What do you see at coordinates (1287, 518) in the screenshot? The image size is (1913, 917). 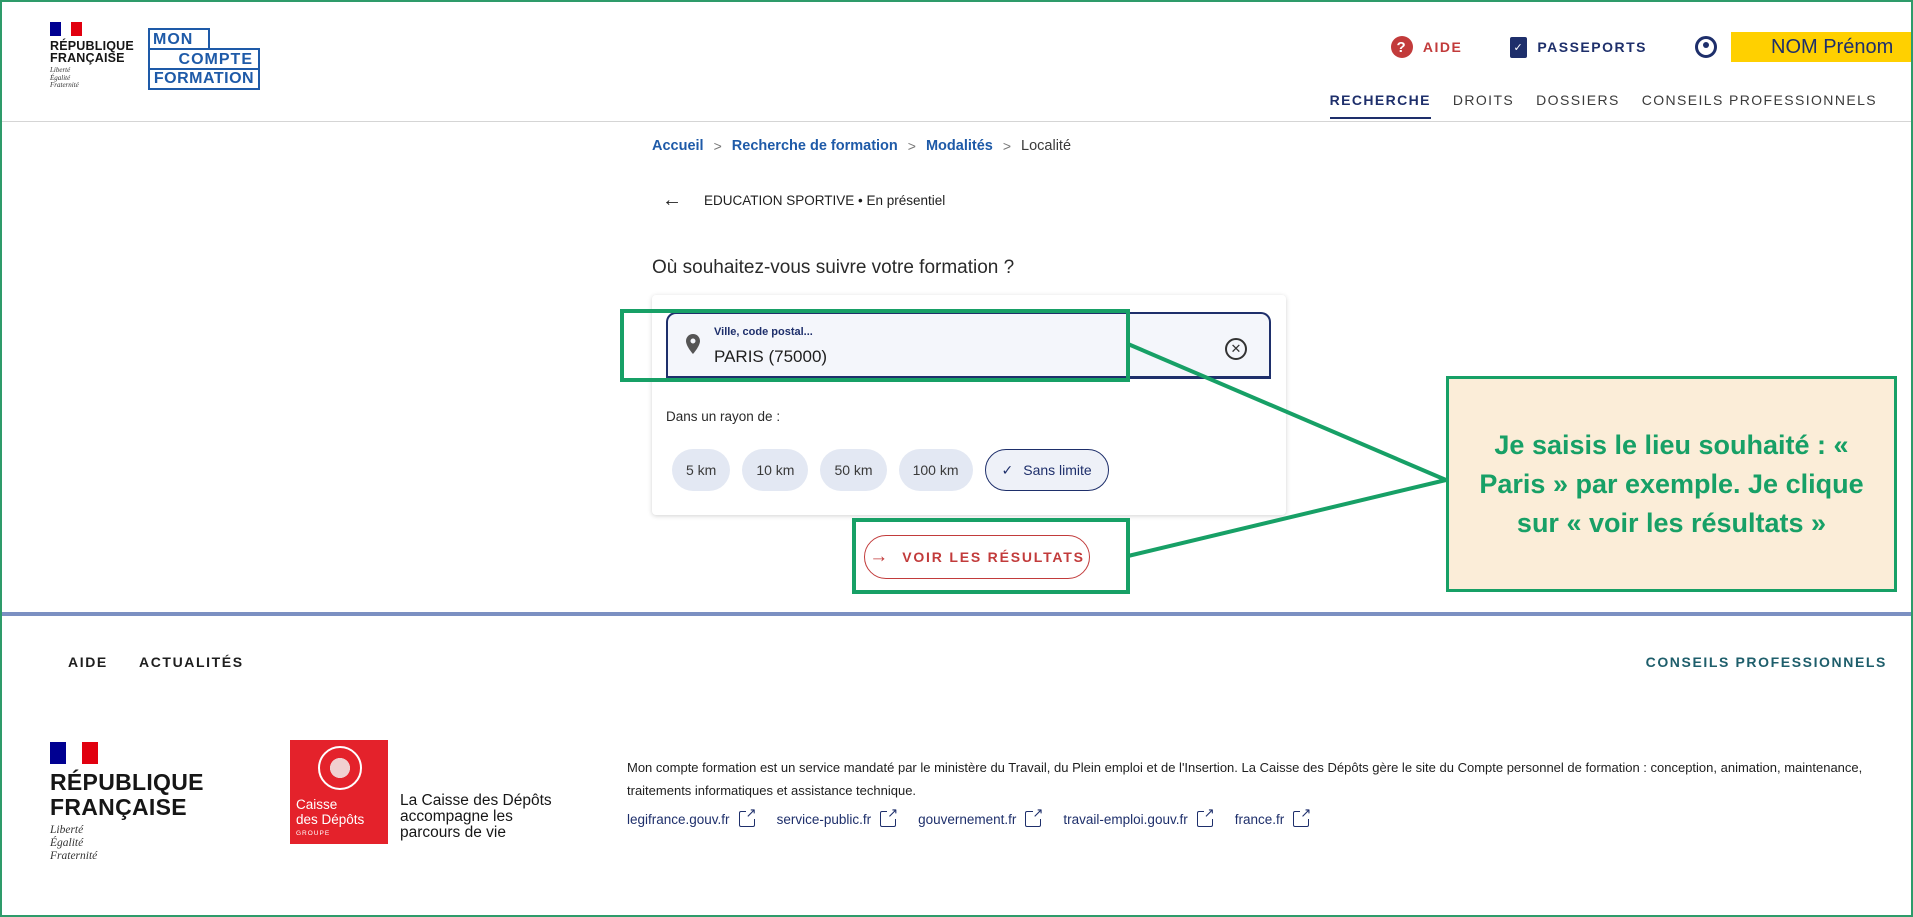 I see `connector-line-button` at bounding box center [1287, 518].